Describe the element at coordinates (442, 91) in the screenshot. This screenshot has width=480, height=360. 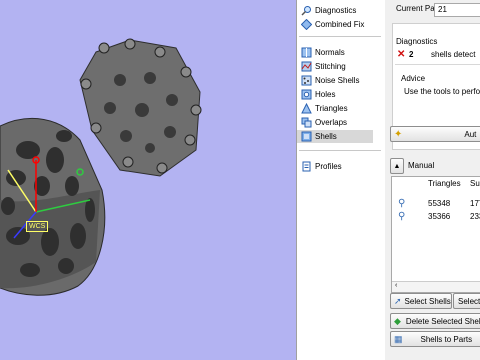
I see `advice-text: Use the tools to perform` at that location.